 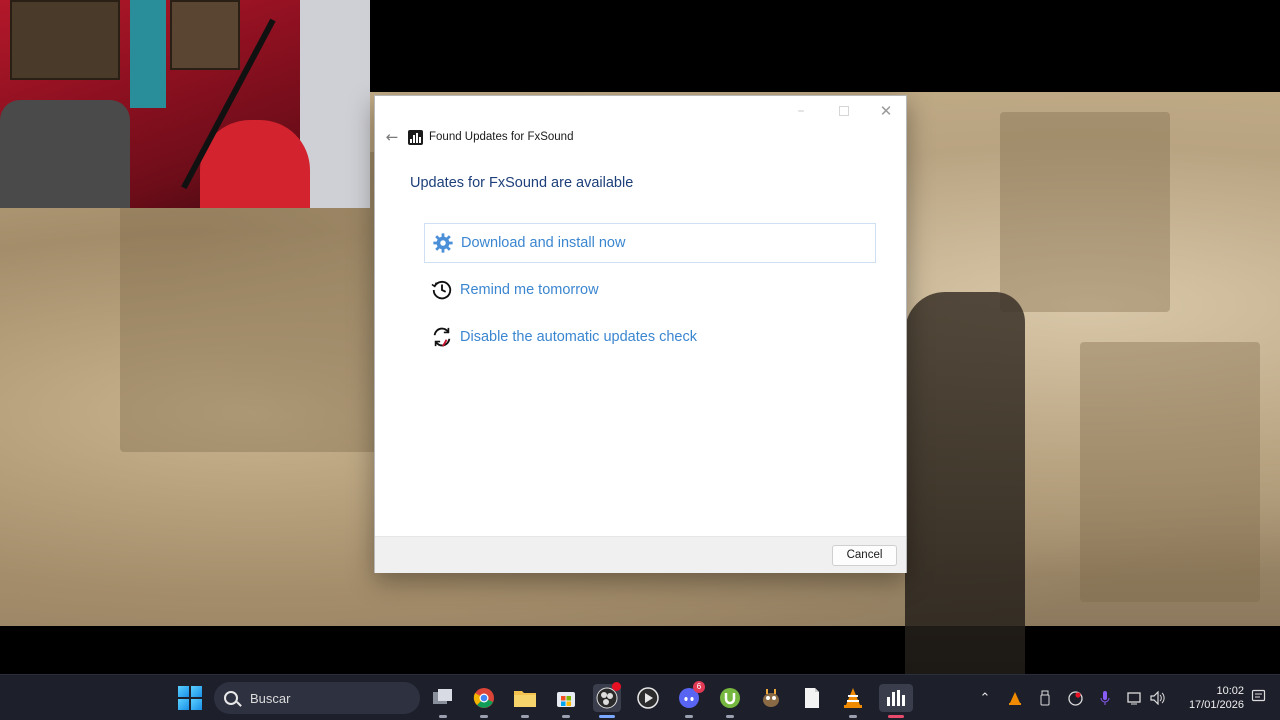 What do you see at coordinates (844, 111) in the screenshot?
I see `maximize-button` at bounding box center [844, 111].